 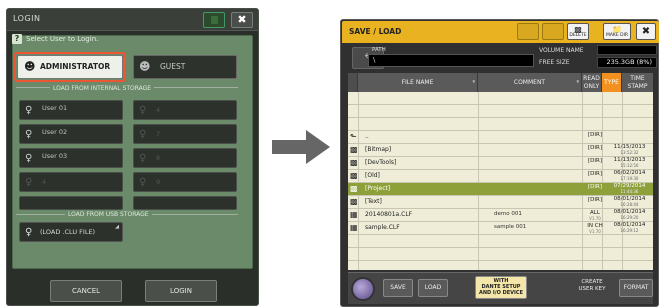 I want to click on user-slot-8: ♀ 8, so click(x=185, y=158).